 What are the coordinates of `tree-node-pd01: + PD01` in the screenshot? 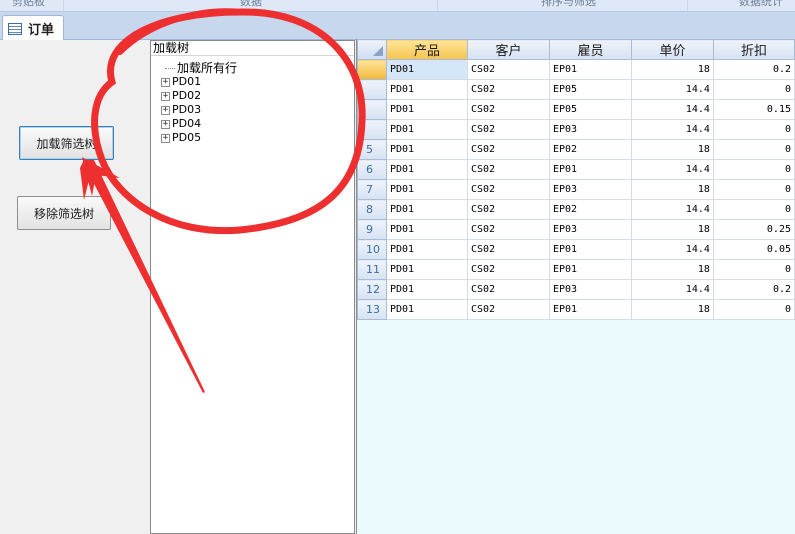 It's located at (257, 82).